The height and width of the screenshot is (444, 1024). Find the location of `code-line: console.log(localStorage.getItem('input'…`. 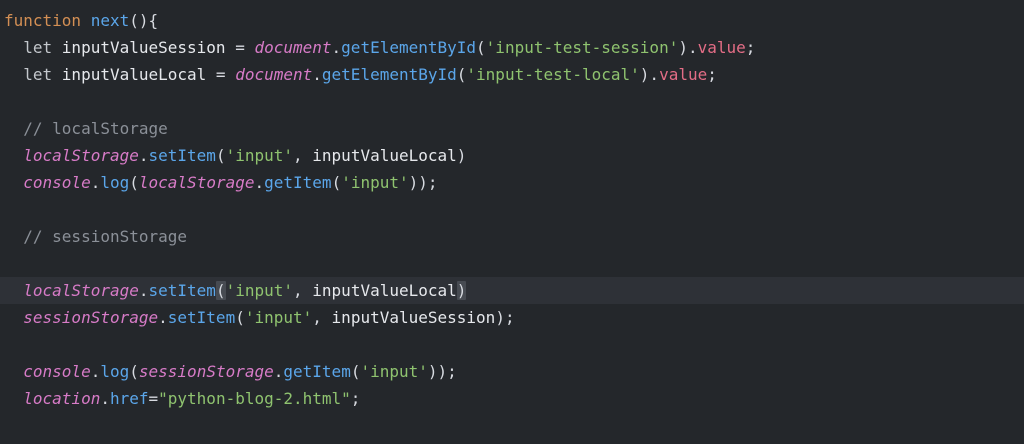

code-line: console.log(localStorage.getItem('input'… is located at coordinates (512, 182).